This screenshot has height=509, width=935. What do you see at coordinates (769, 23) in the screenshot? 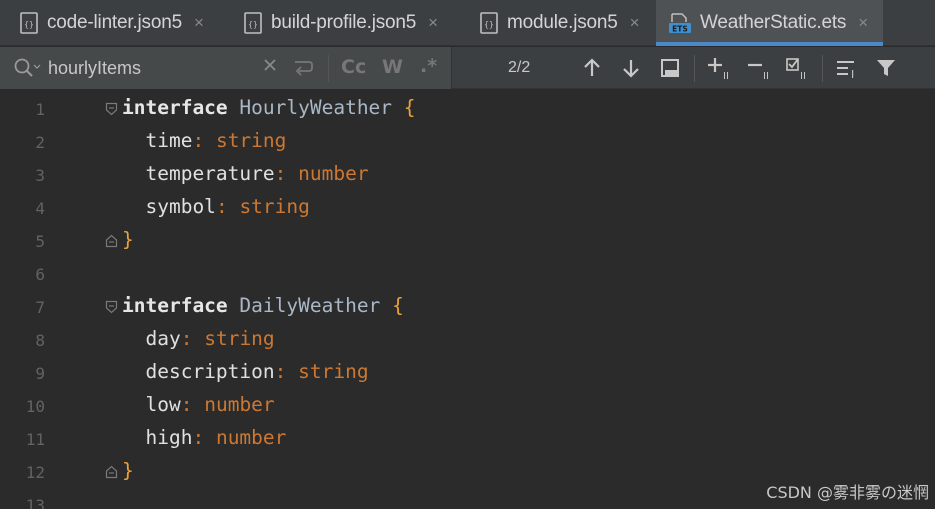
I see `tab-weather-static: ETS WeatherStatic.ets ×` at bounding box center [769, 23].